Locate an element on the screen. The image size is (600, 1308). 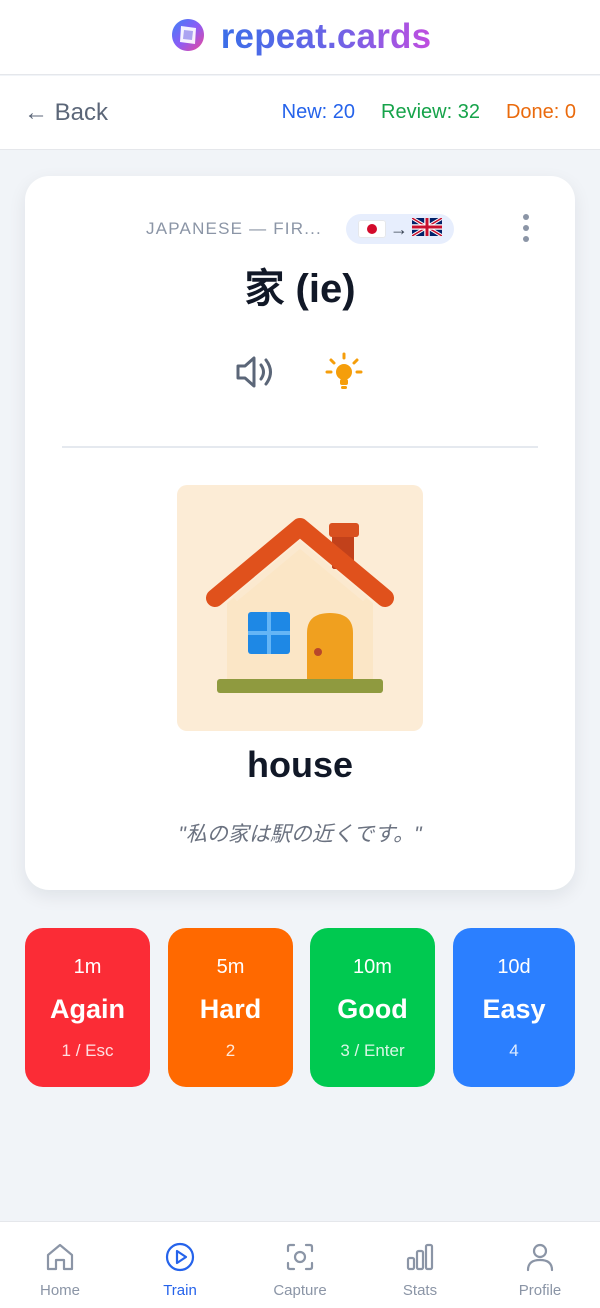
card-actions is located at coordinates (300, 372).